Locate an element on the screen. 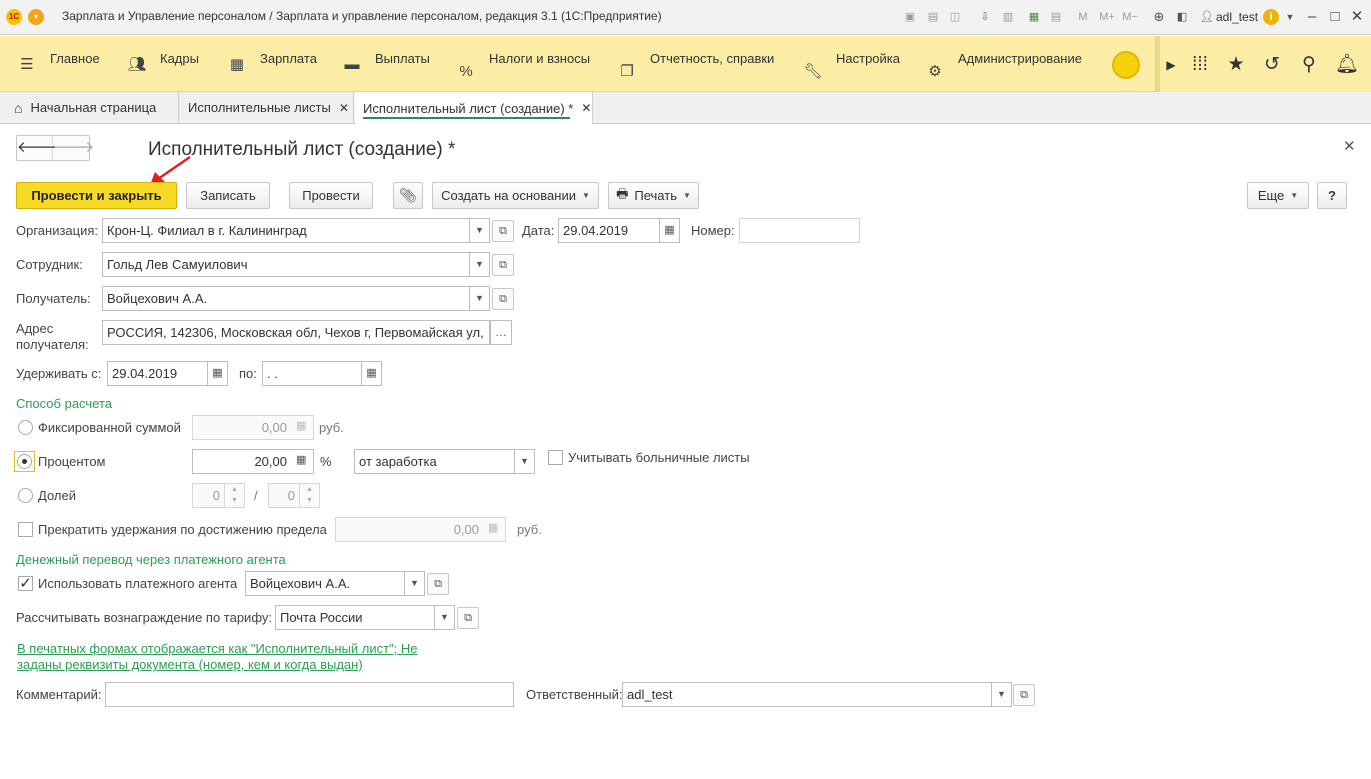 This screenshot has width=1371, height=779. calculator-icon: ▦ is located at coordinates (301, 459).